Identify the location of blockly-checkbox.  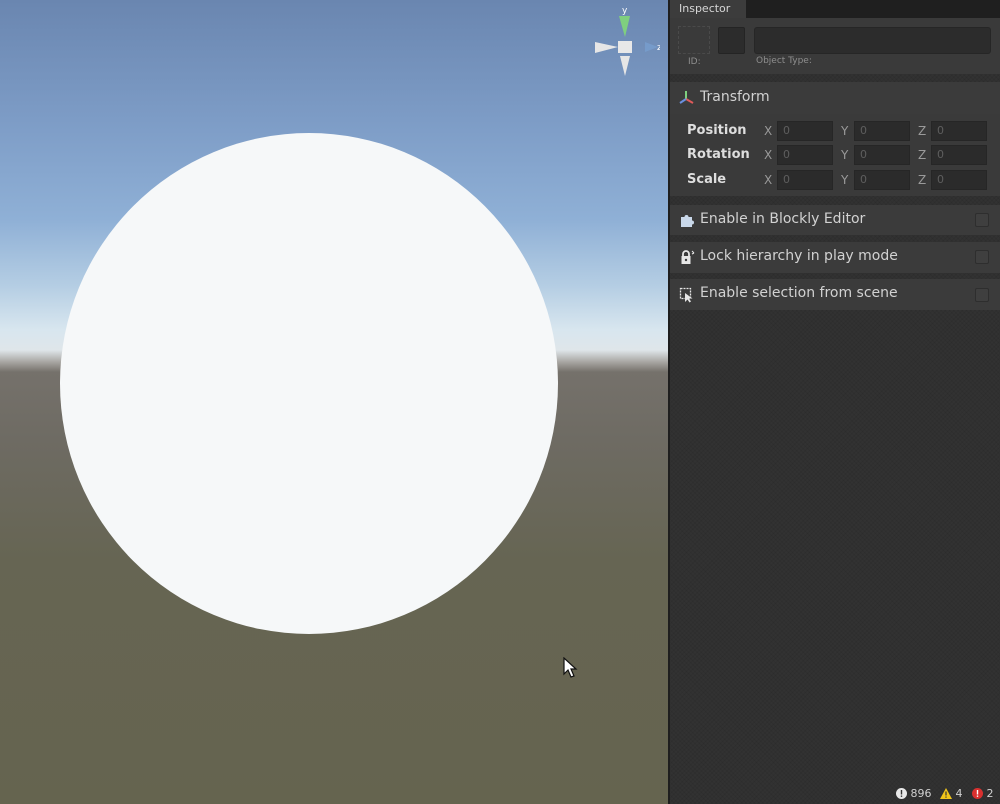
(982, 220).